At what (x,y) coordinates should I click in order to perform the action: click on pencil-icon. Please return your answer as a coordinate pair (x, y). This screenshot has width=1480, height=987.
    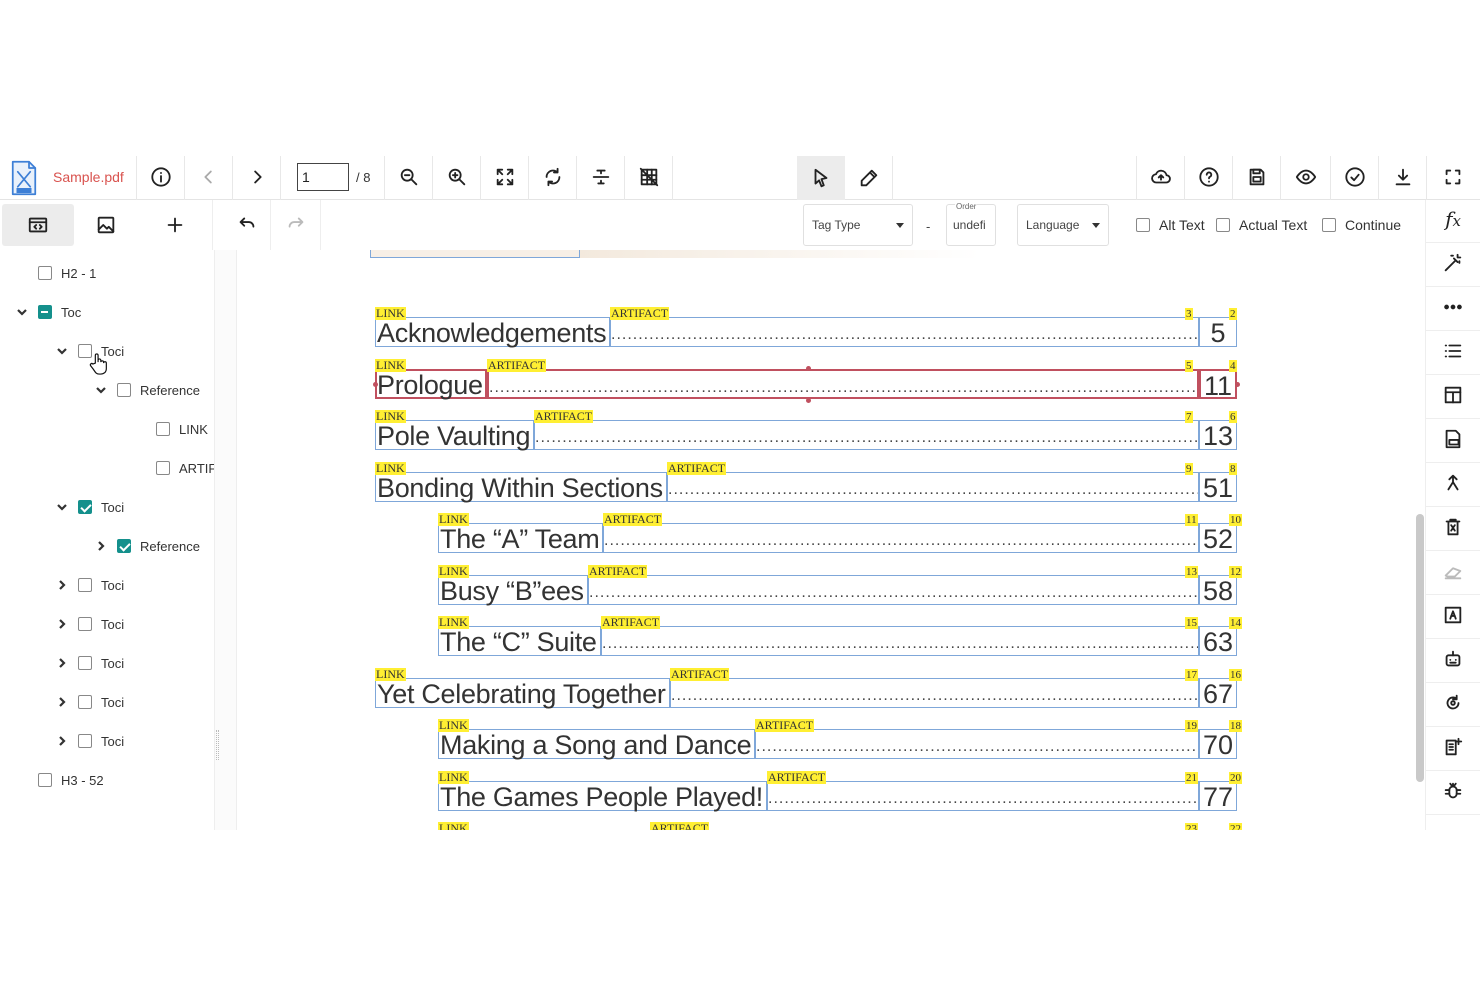
    Looking at the image, I should click on (869, 178).